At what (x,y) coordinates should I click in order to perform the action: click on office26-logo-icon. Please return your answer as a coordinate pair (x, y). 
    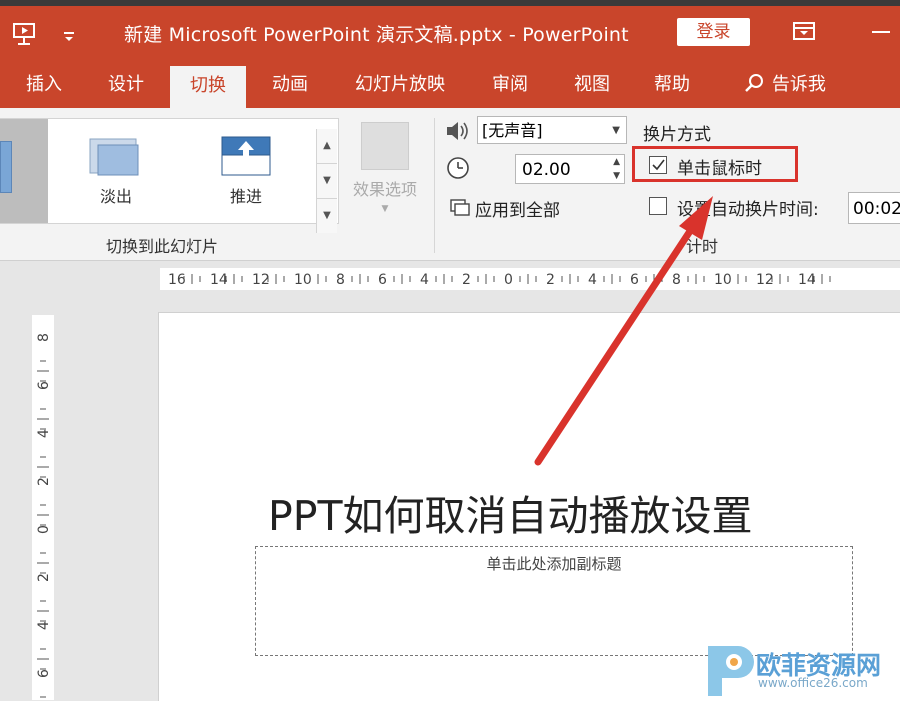
    Looking at the image, I should click on (731, 671).